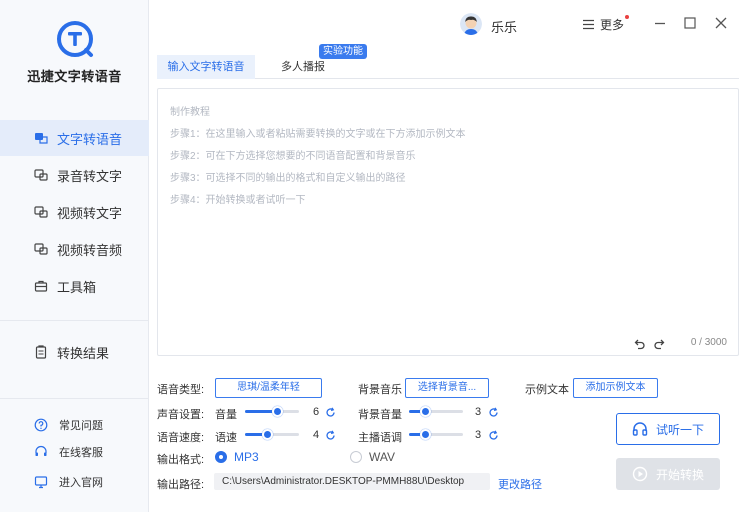 This screenshot has width=750, height=512. I want to click on format-wav-radio, so click(356, 457).